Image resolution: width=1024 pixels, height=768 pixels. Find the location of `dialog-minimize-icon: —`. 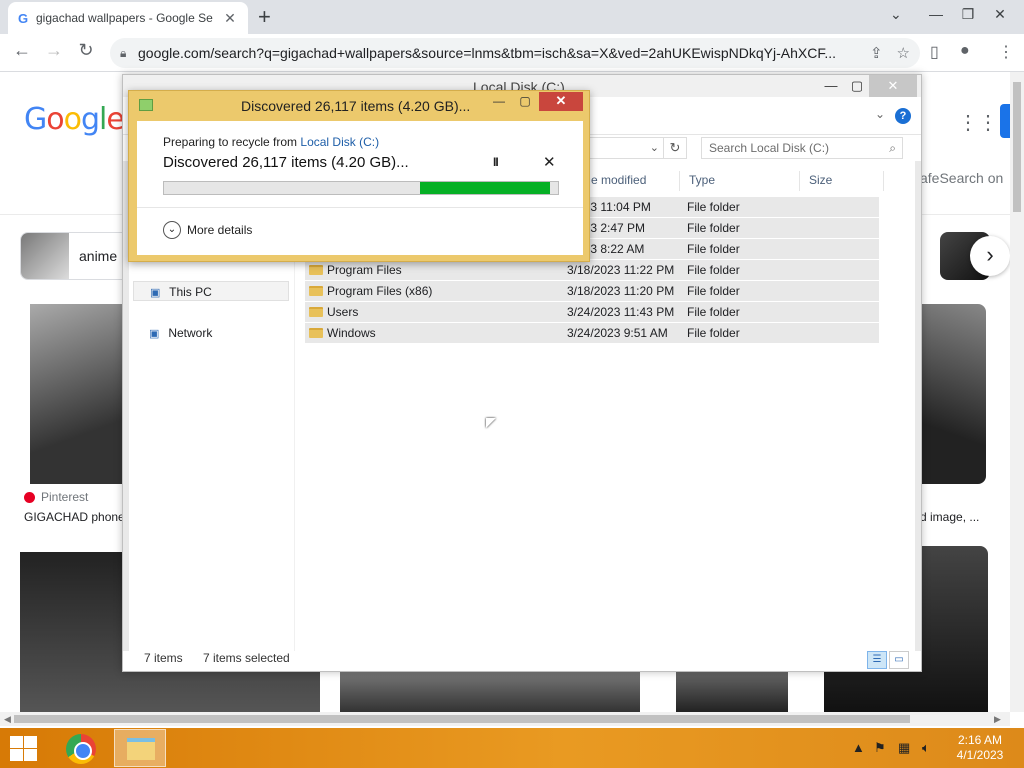

dialog-minimize-icon: — is located at coordinates (499, 102).